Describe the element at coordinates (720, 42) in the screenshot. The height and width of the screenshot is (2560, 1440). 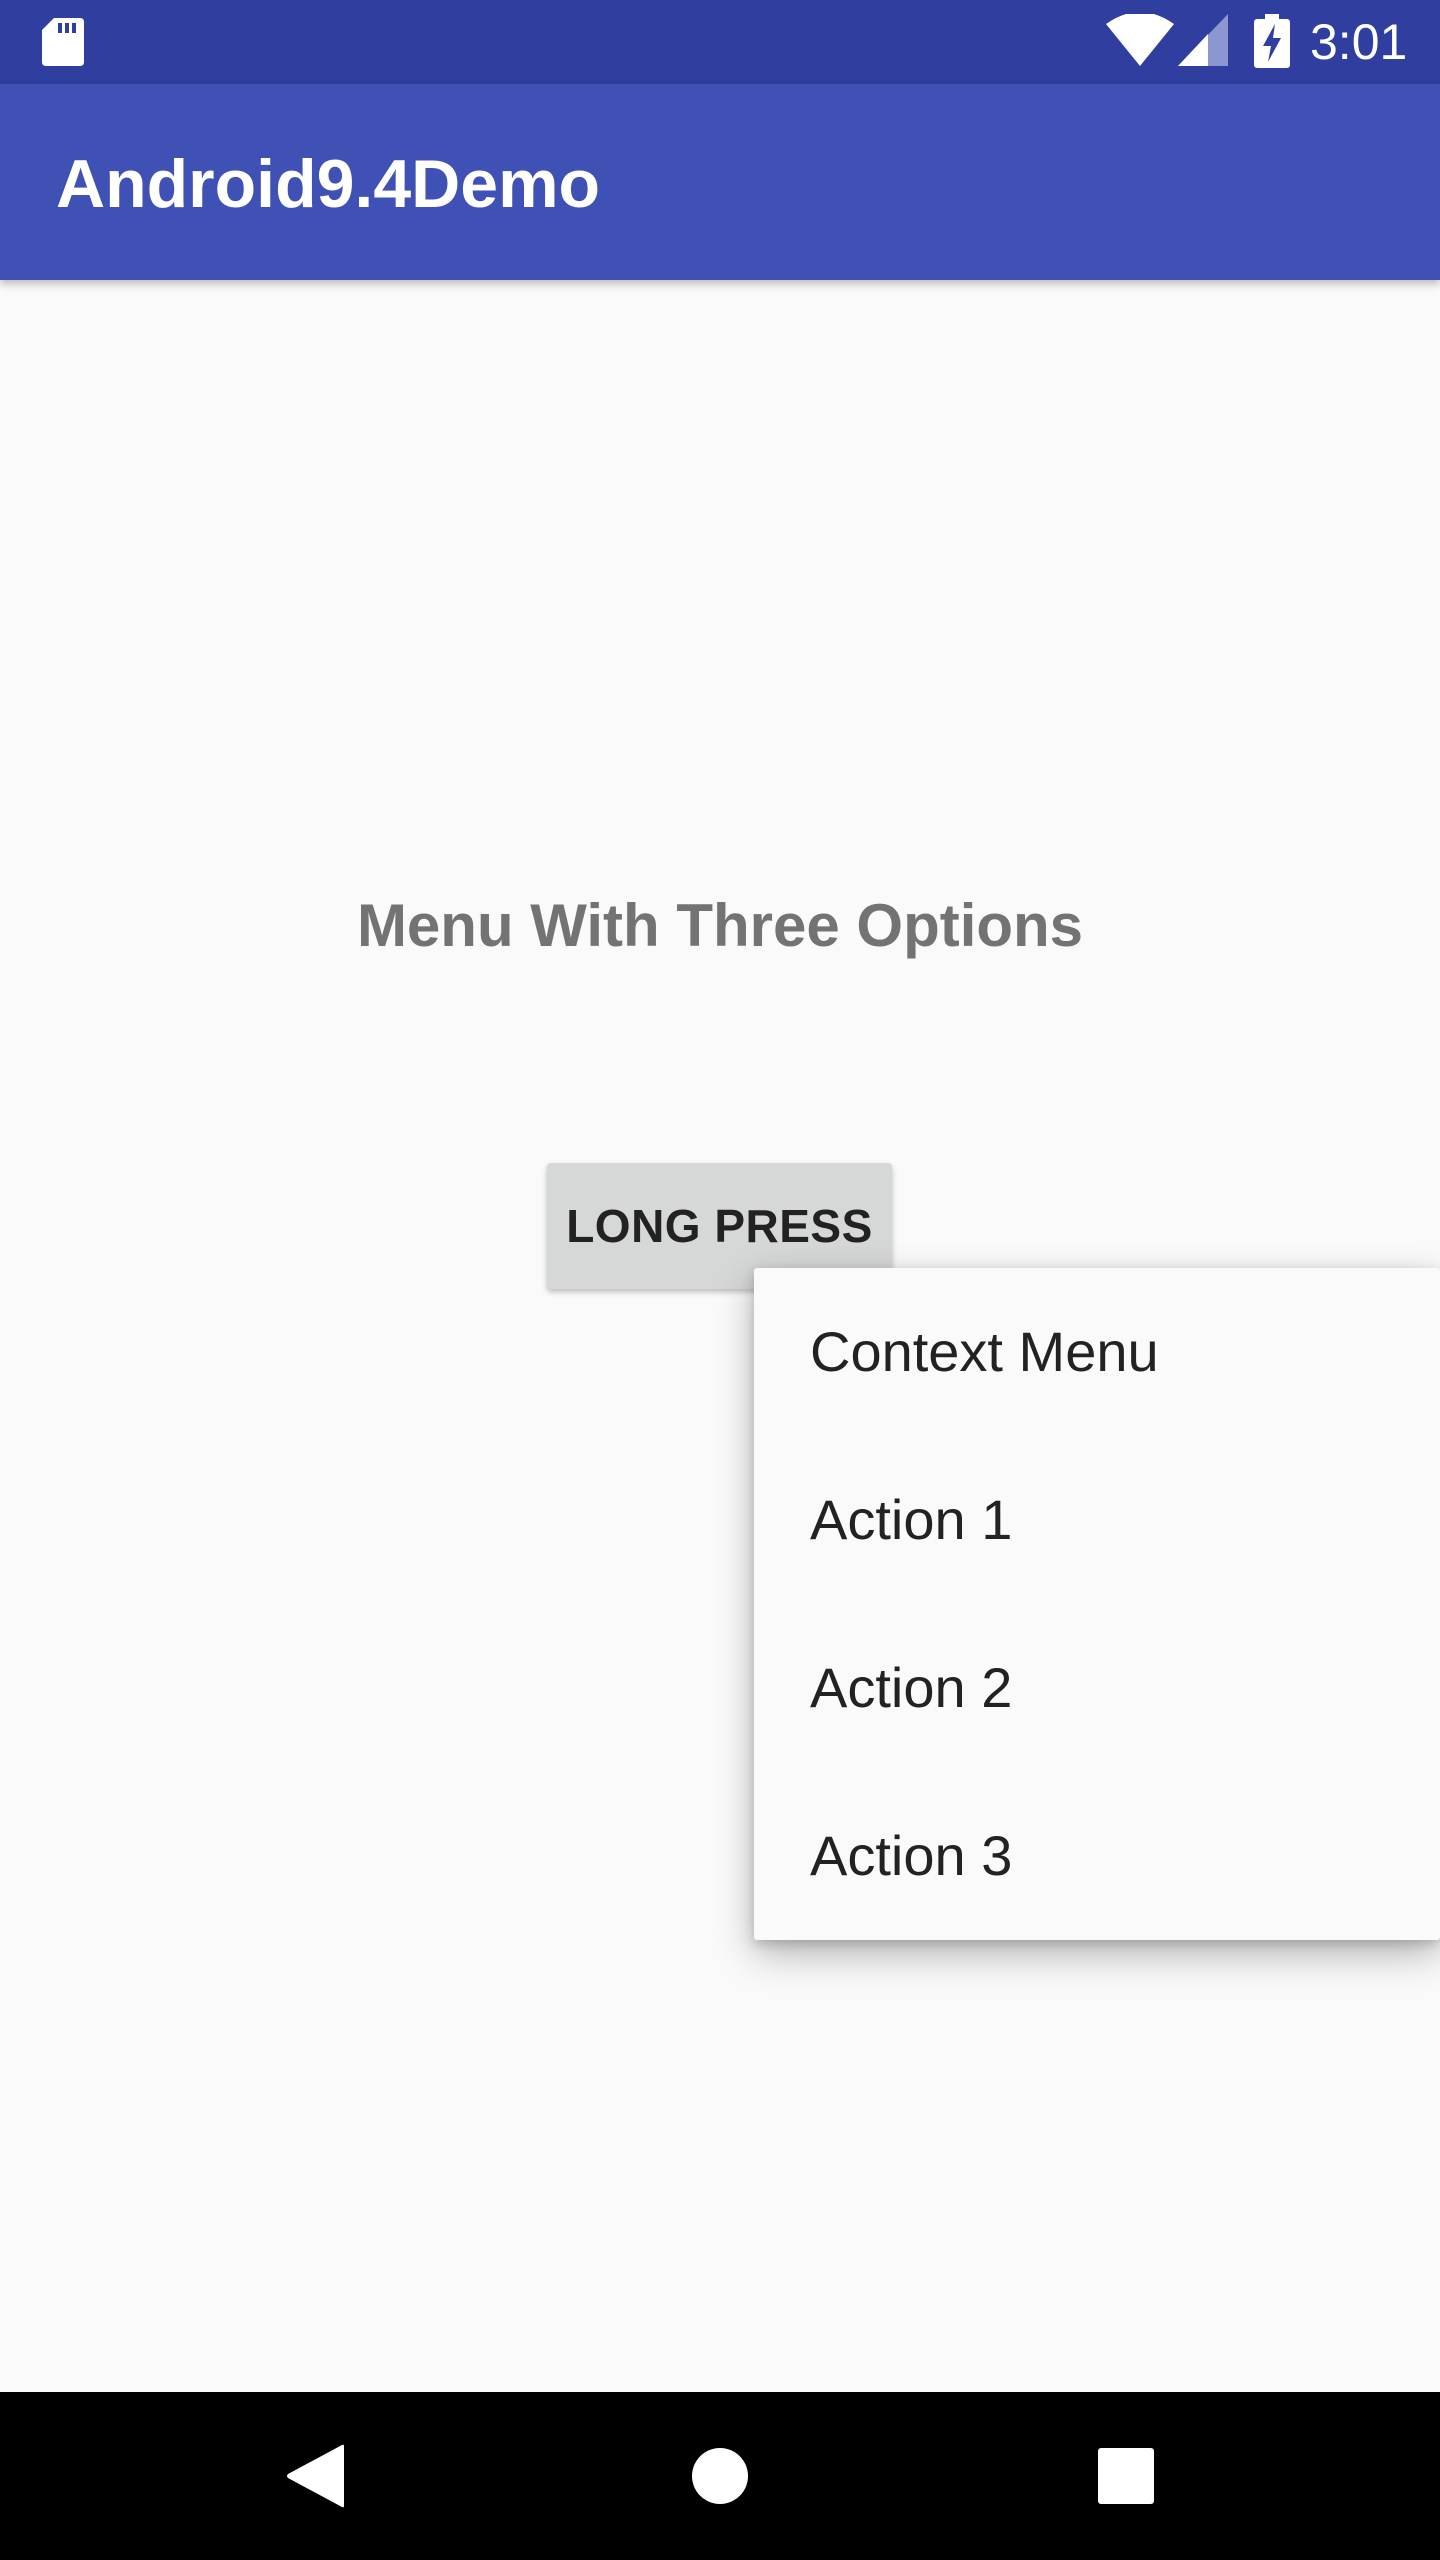
I see `status-bar: 3:01` at that location.